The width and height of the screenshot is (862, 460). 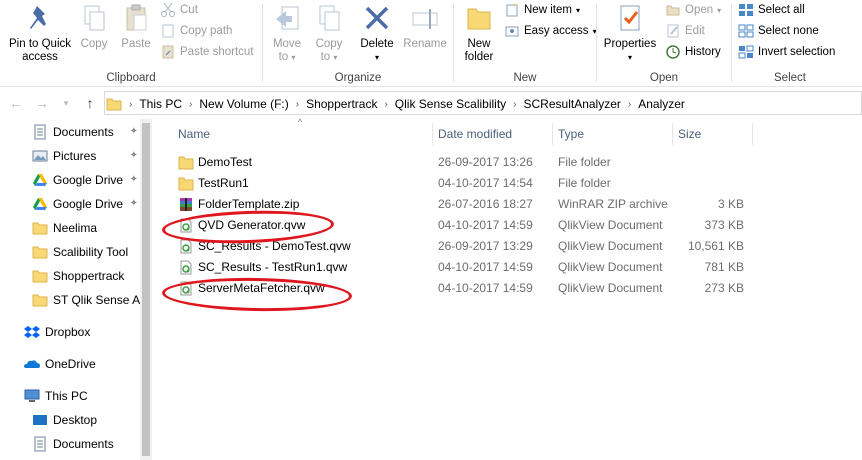 I want to click on new-folder-icon, so click(x=479, y=19).